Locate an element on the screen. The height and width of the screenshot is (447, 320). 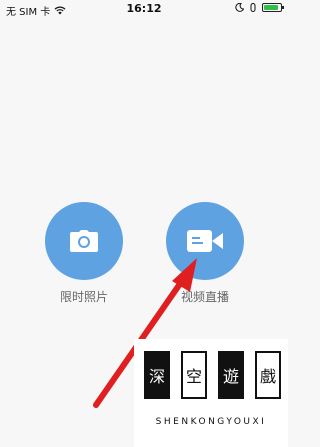
watermark-logo: 深 空 遊 戲 SHENKONGYOUXI is located at coordinates (211, 393).